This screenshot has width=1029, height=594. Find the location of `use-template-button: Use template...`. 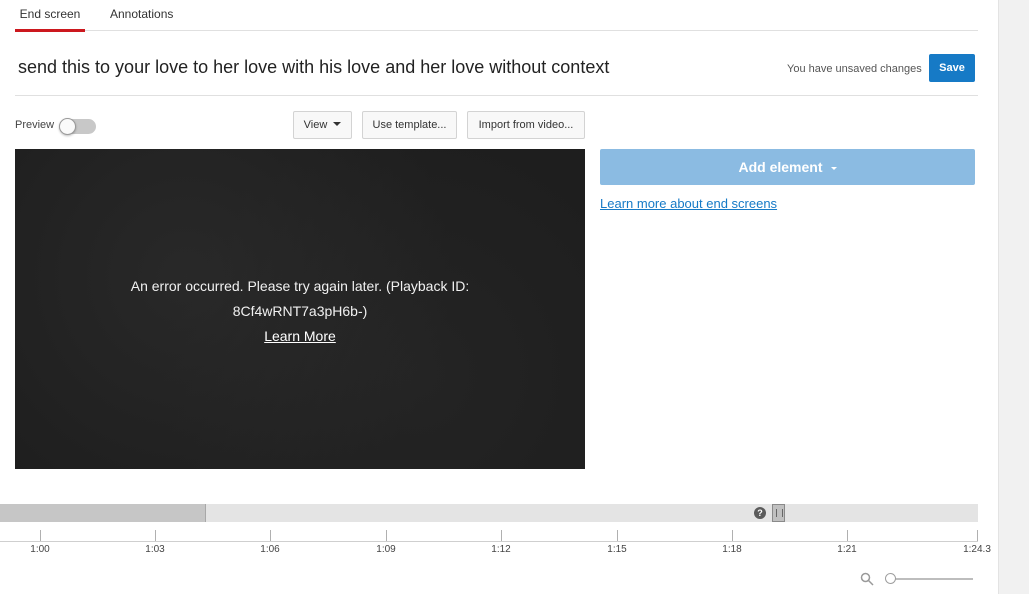

use-template-button: Use template... is located at coordinates (409, 125).